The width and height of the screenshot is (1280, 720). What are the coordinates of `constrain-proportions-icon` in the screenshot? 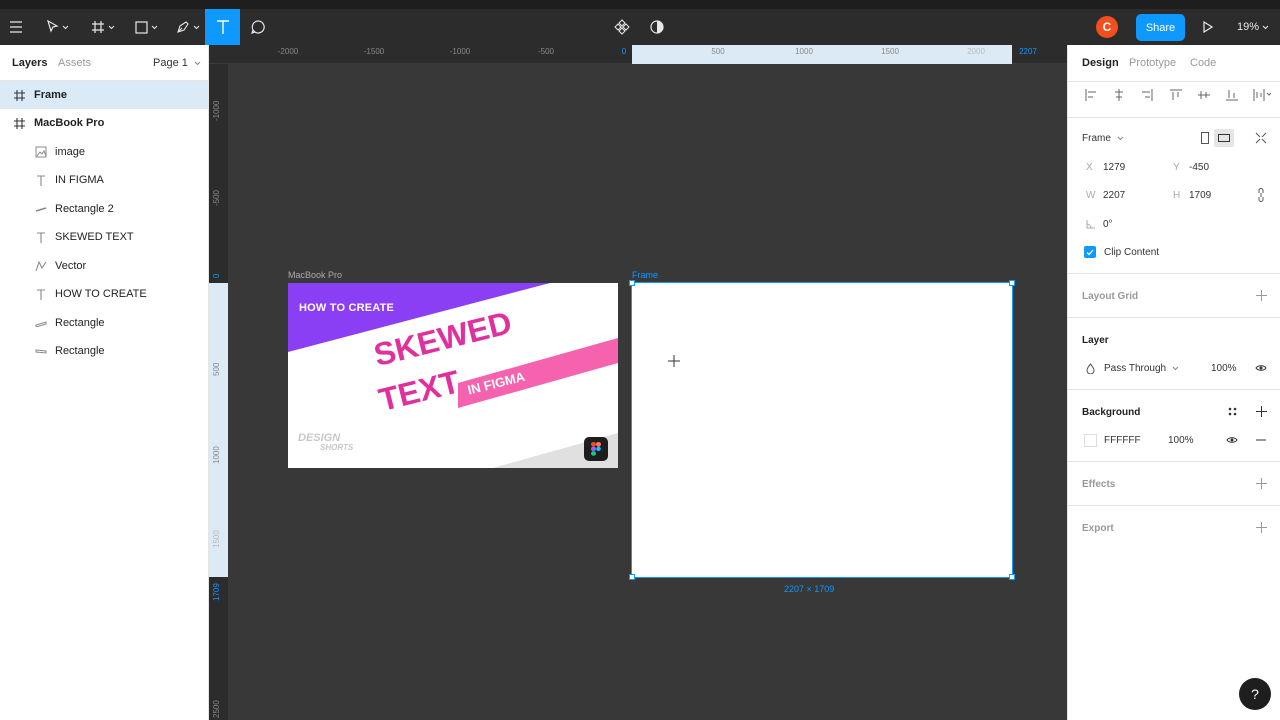 It's located at (1261, 195).